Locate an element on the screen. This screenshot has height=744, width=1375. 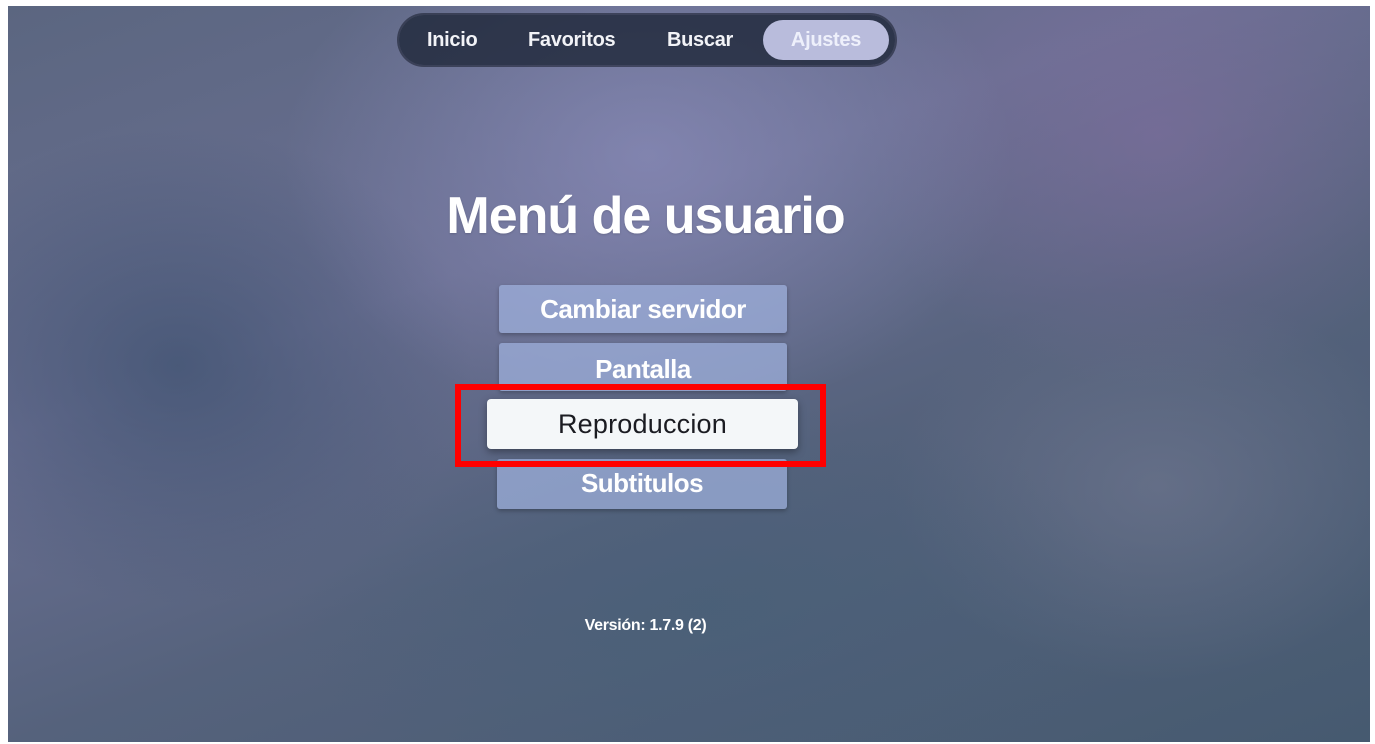
menu-item-cambiar-servidor: Cambiar servidor is located at coordinates (643, 309).